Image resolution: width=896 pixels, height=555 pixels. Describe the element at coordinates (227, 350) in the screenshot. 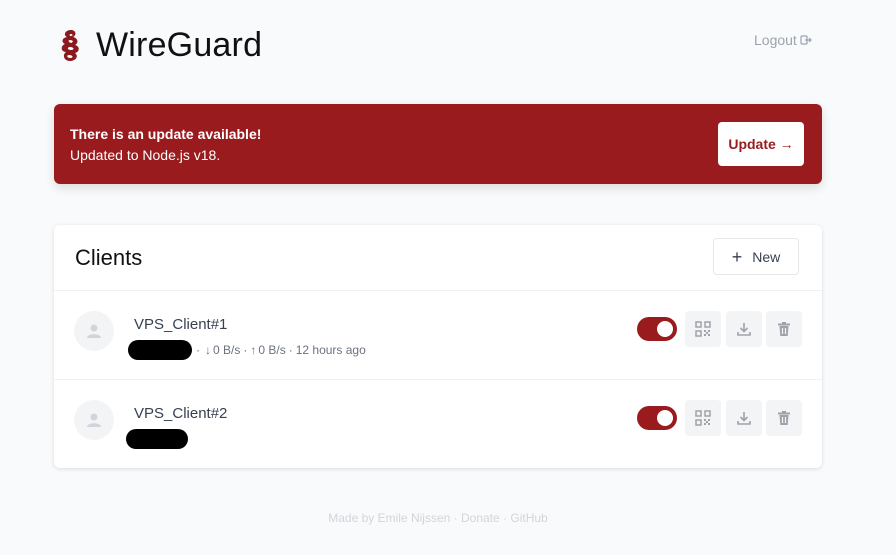

I see `rx-rate: 0 B/s` at that location.